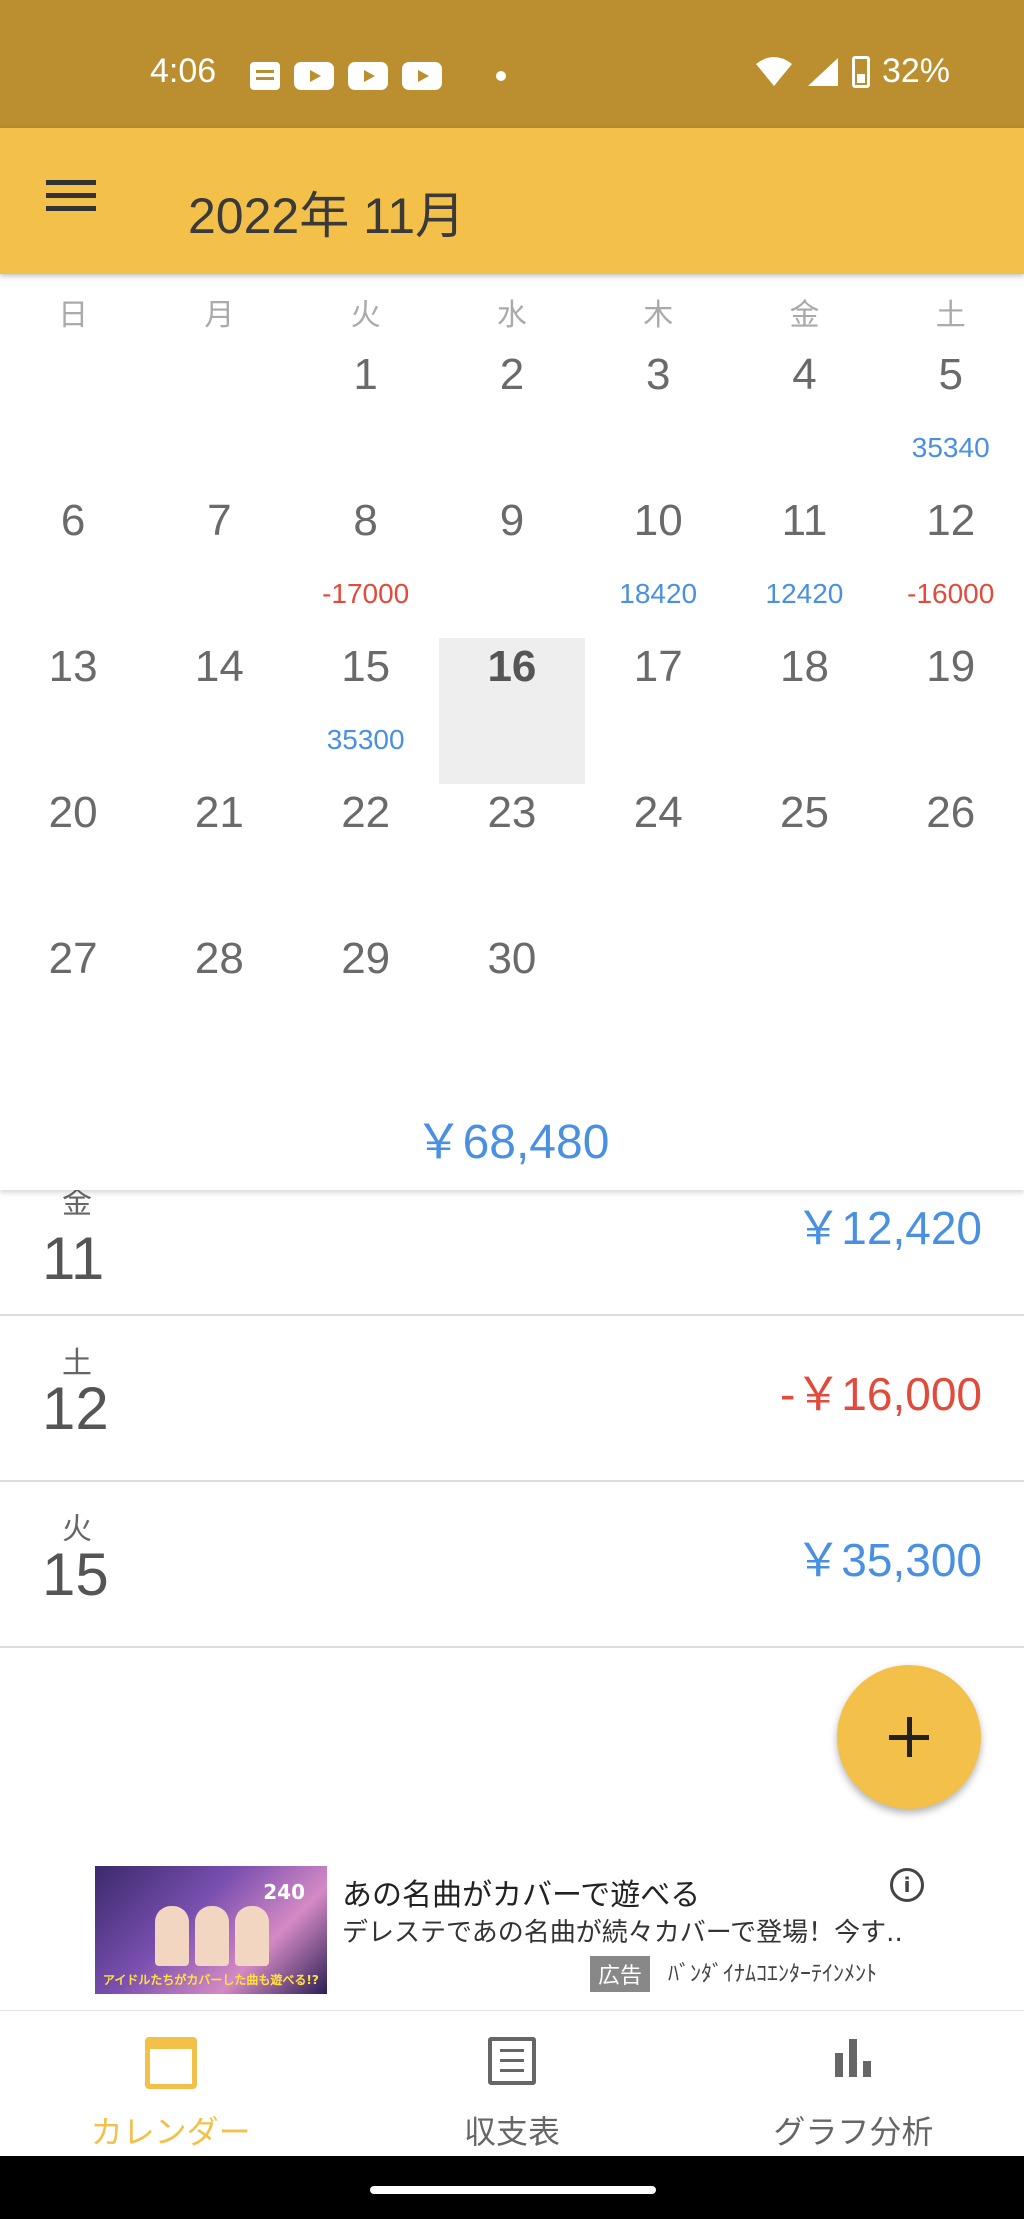  I want to click on day-number: 7, so click(219, 520).